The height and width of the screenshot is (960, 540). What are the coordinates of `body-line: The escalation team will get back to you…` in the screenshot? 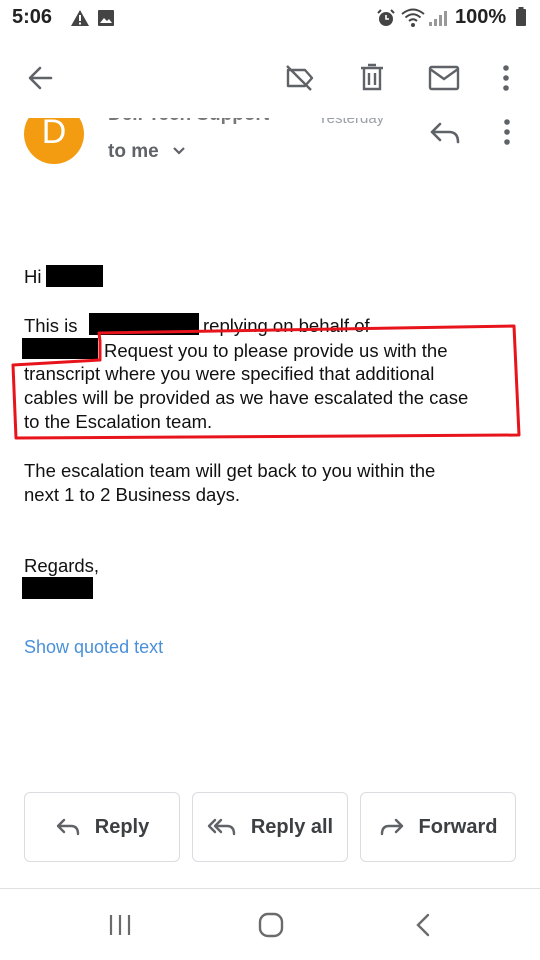 It's located at (230, 470).